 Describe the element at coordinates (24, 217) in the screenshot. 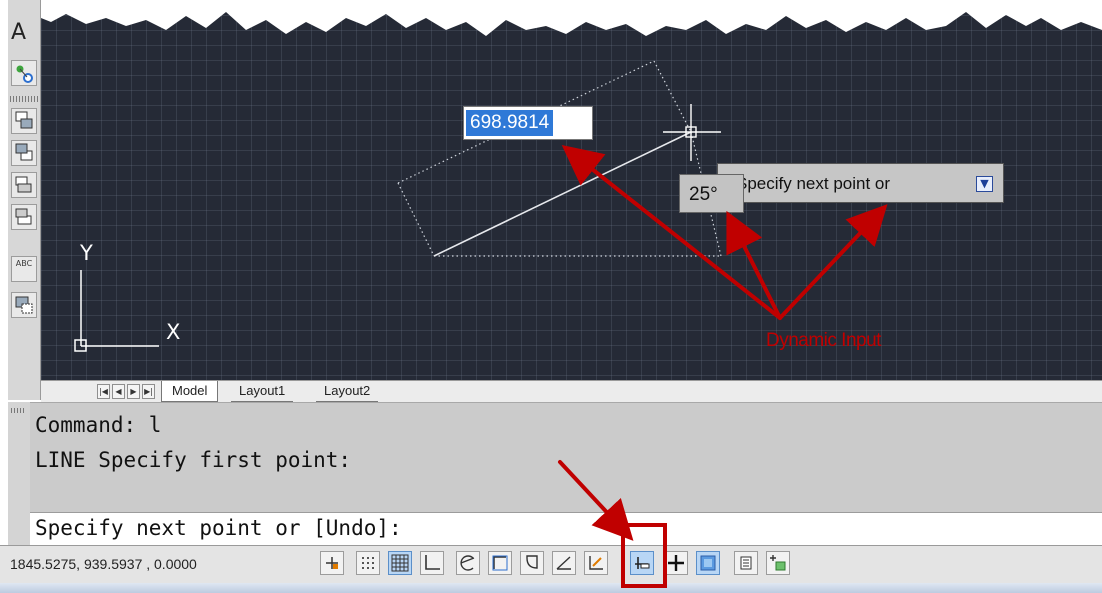

I see `send-under-icon` at that location.